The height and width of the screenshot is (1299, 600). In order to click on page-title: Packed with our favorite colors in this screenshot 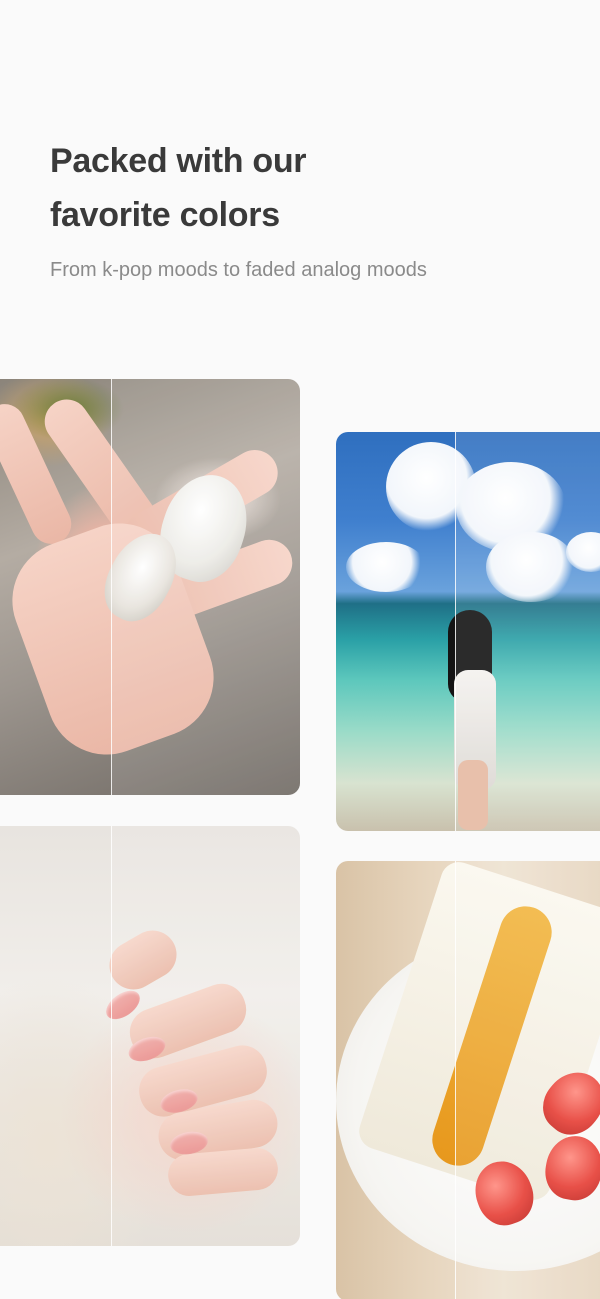, I will do `click(300, 188)`.